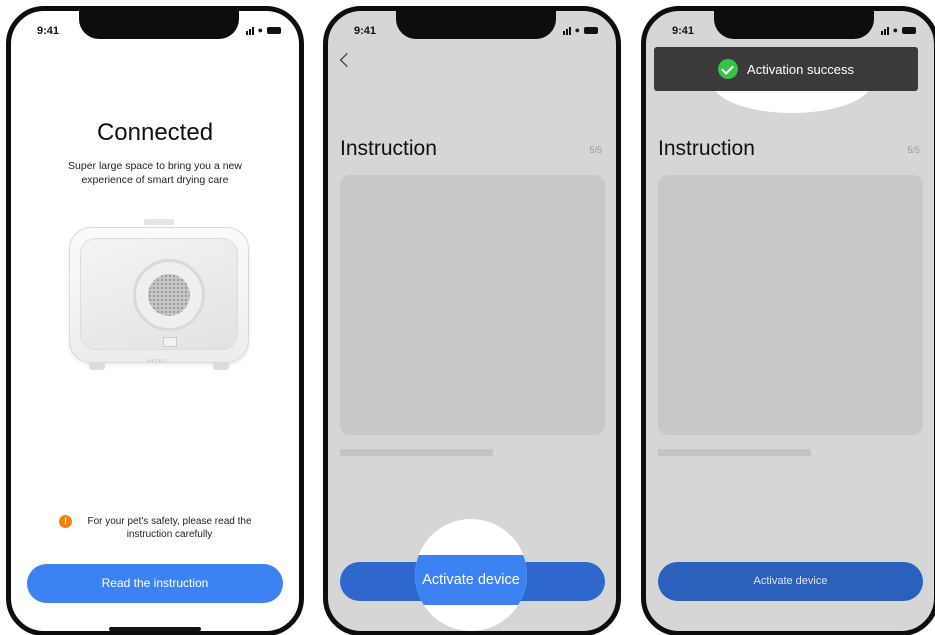  Describe the element at coordinates (790, 581) in the screenshot. I see `activate-device-button: Activate device` at that location.